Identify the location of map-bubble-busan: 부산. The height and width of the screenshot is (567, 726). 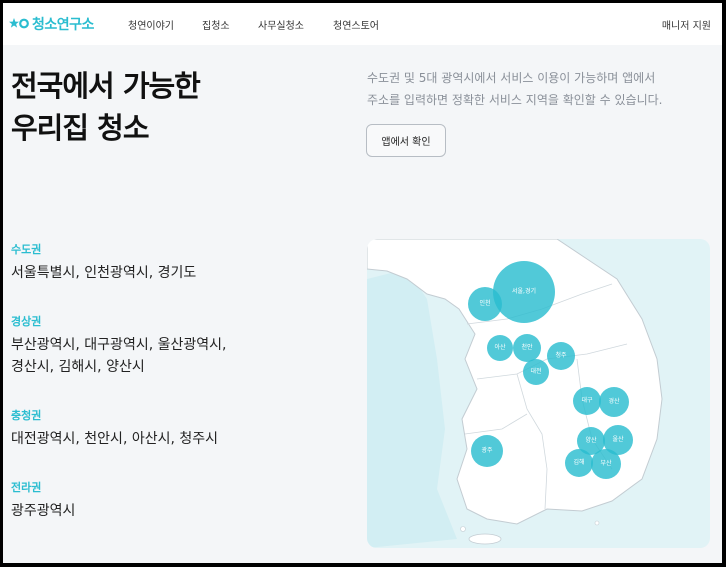
(606, 464).